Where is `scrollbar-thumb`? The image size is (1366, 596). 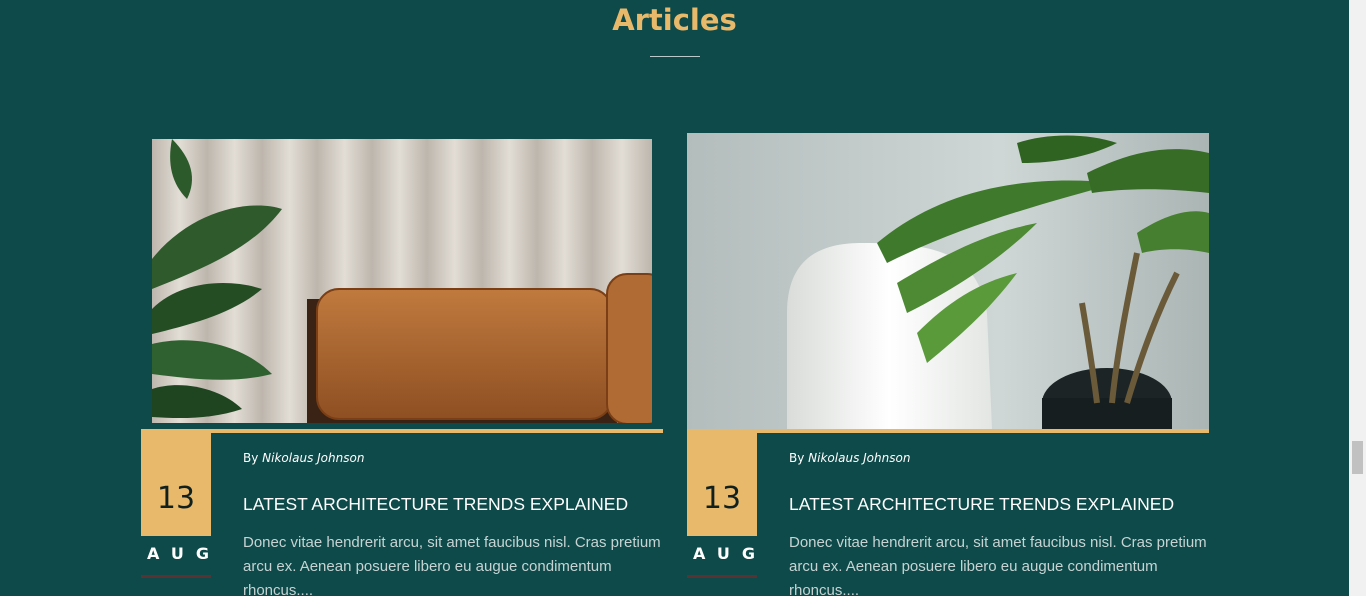 scrollbar-thumb is located at coordinates (1357, 457).